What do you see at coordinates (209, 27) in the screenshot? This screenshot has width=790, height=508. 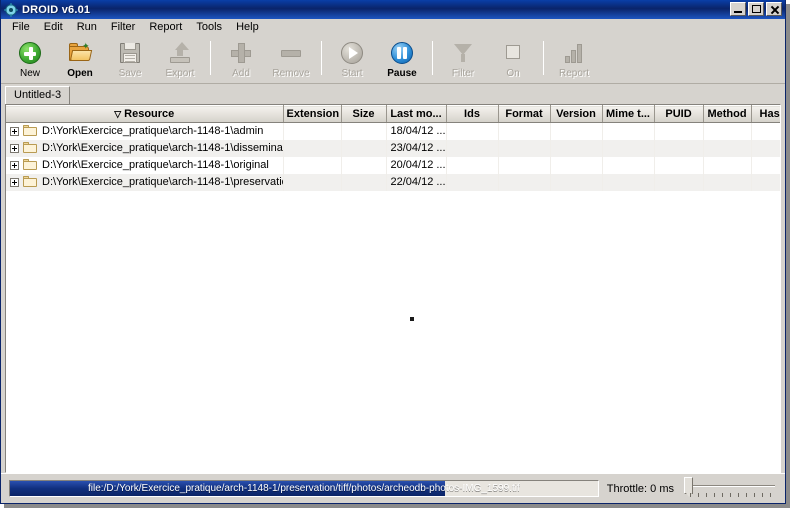 I see `menu-item-tools: Tools` at bounding box center [209, 27].